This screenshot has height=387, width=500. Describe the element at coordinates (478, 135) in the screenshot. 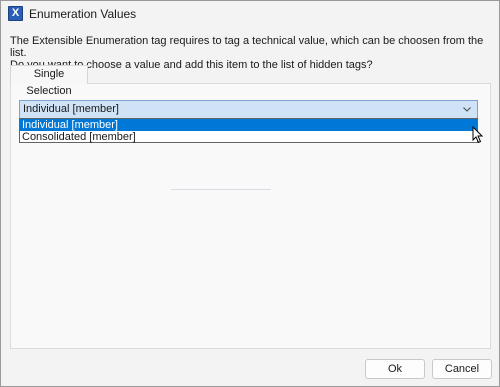

I see `mouse-cursor-icon` at that location.